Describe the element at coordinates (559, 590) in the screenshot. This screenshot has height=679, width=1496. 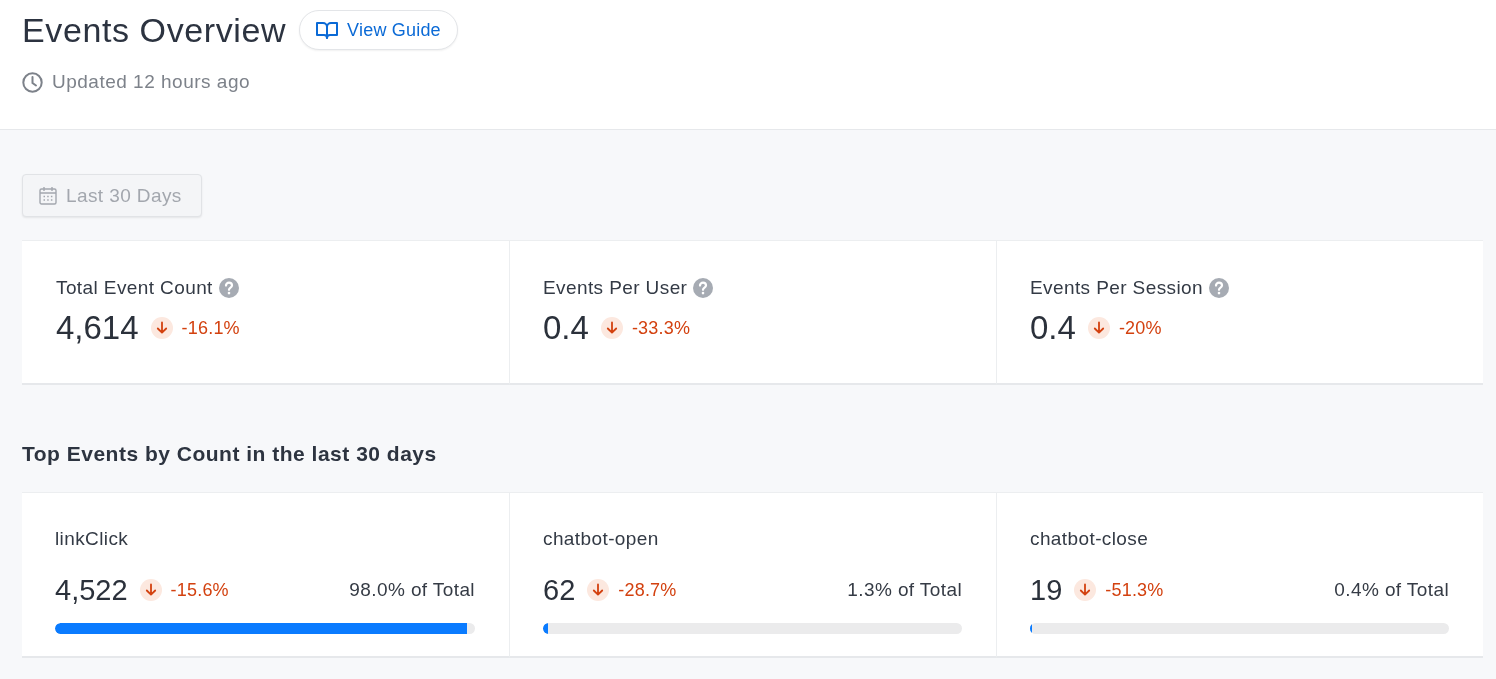
I see `event-count: 62` at that location.